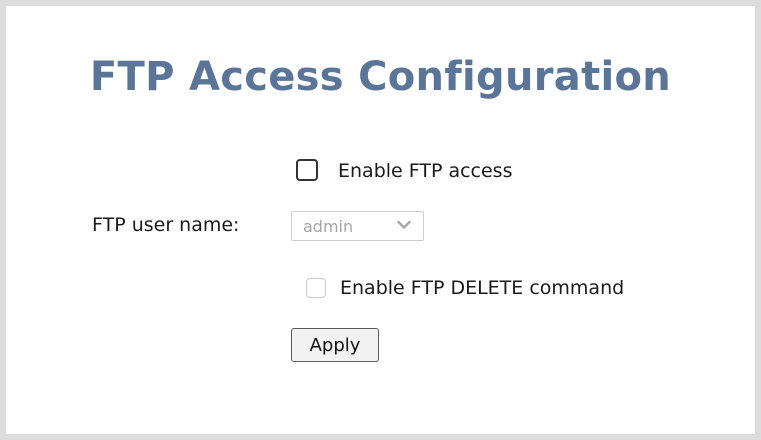 The height and width of the screenshot is (440, 761). What do you see at coordinates (166, 225) in the screenshot?
I see `ftp-user-name-label: FTP user name:` at bounding box center [166, 225].